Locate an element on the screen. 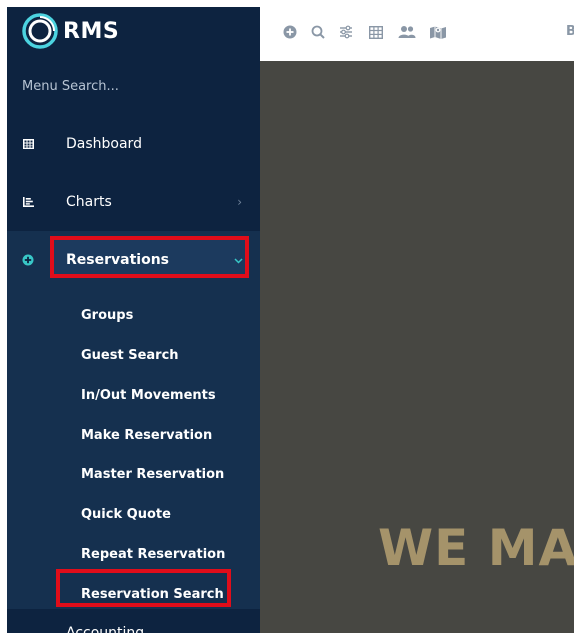 Image resolution: width=574 pixels, height=633 pixels. submenu-item-in-out-movements: In/Out Movements is located at coordinates (148, 395).